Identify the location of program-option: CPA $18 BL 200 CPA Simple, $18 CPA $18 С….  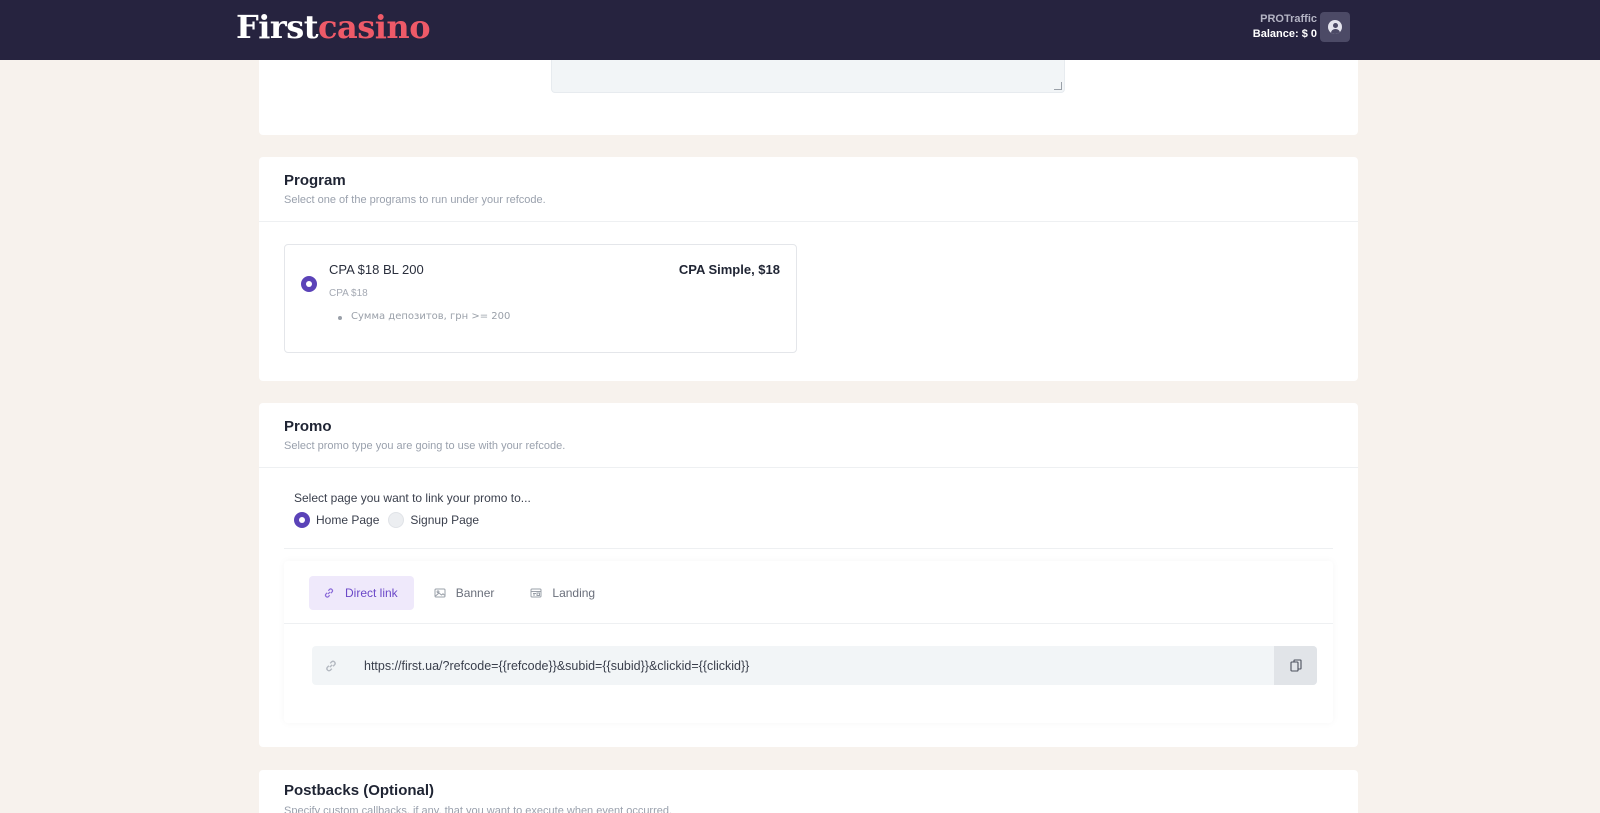
(540, 298).